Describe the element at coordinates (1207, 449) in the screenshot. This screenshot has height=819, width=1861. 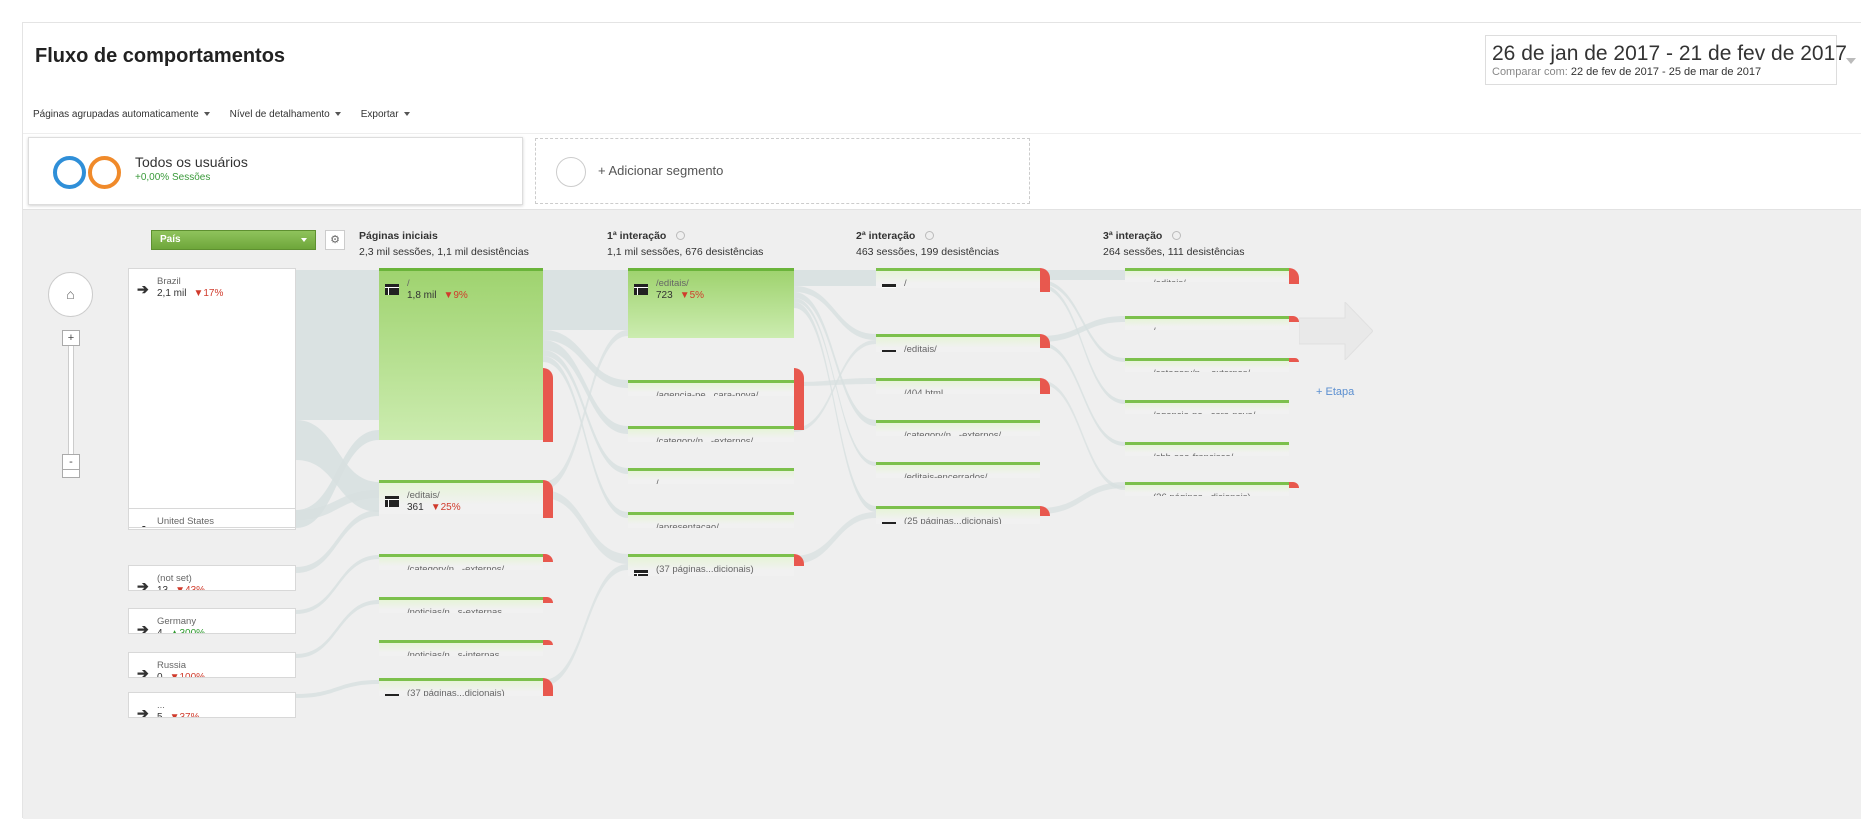
I see `page-node: /cbh-sao-francisco/7▼53%` at that location.